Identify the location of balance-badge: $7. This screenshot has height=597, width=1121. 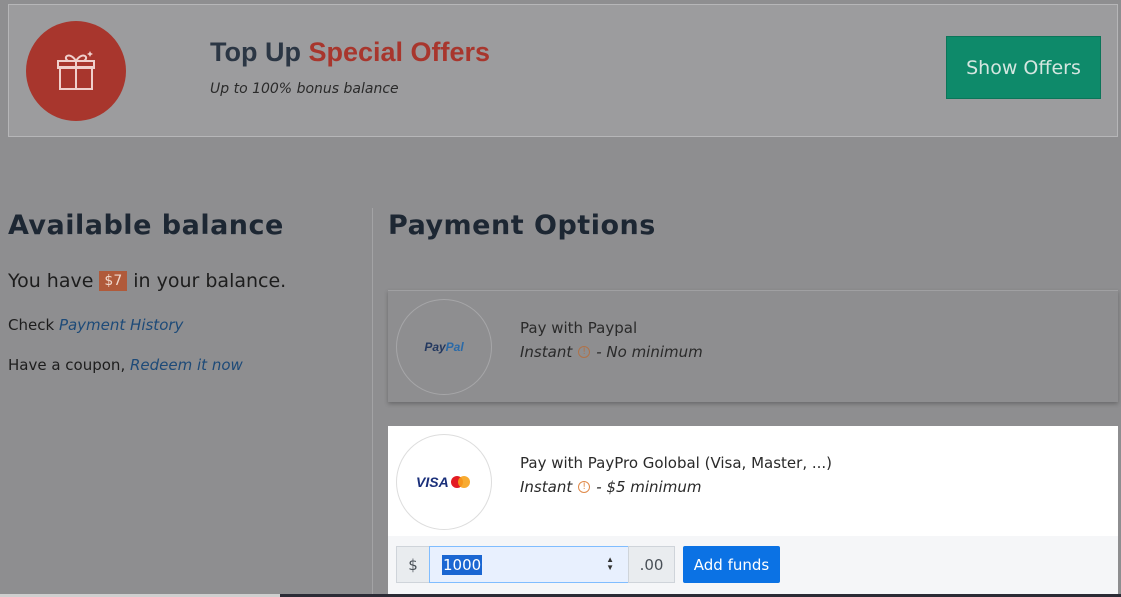
(113, 281).